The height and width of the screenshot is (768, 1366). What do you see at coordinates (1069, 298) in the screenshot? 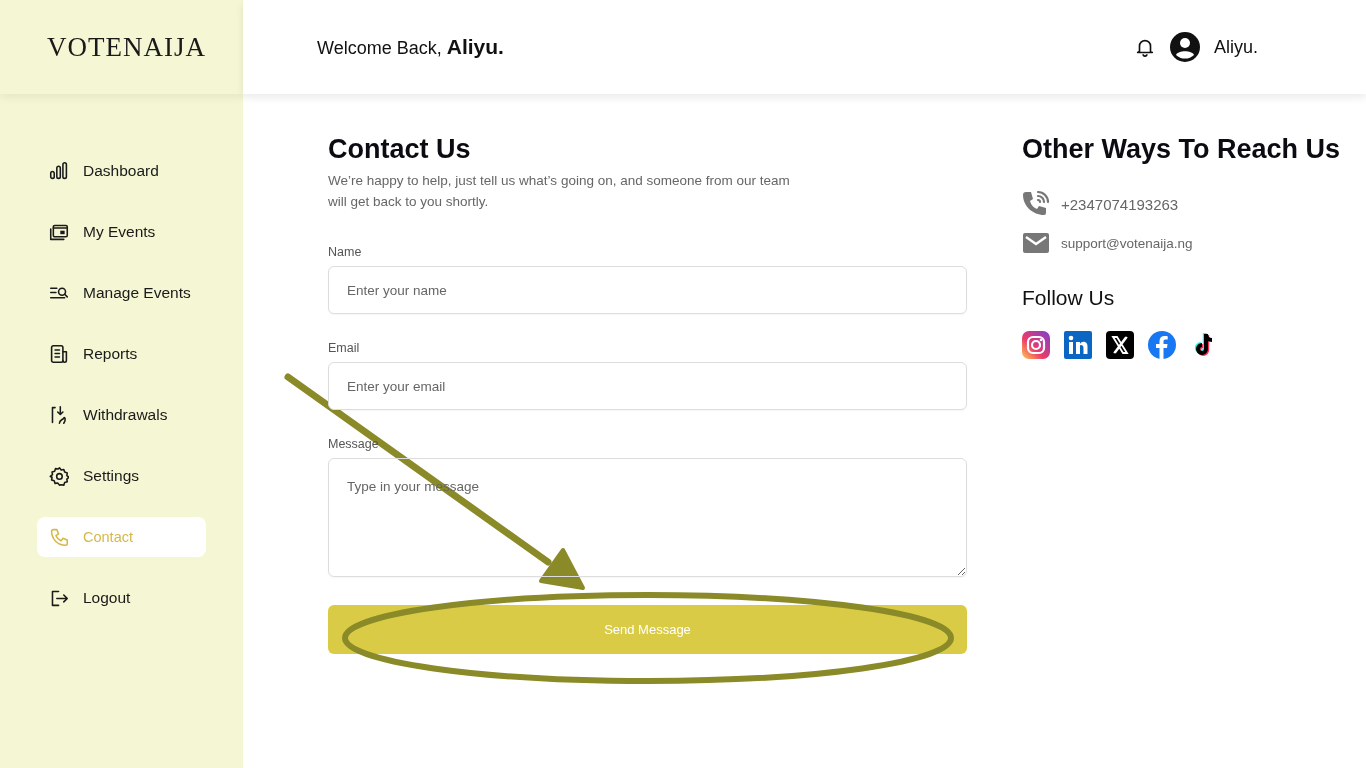
I see `follow-title: Follow Us` at bounding box center [1069, 298].